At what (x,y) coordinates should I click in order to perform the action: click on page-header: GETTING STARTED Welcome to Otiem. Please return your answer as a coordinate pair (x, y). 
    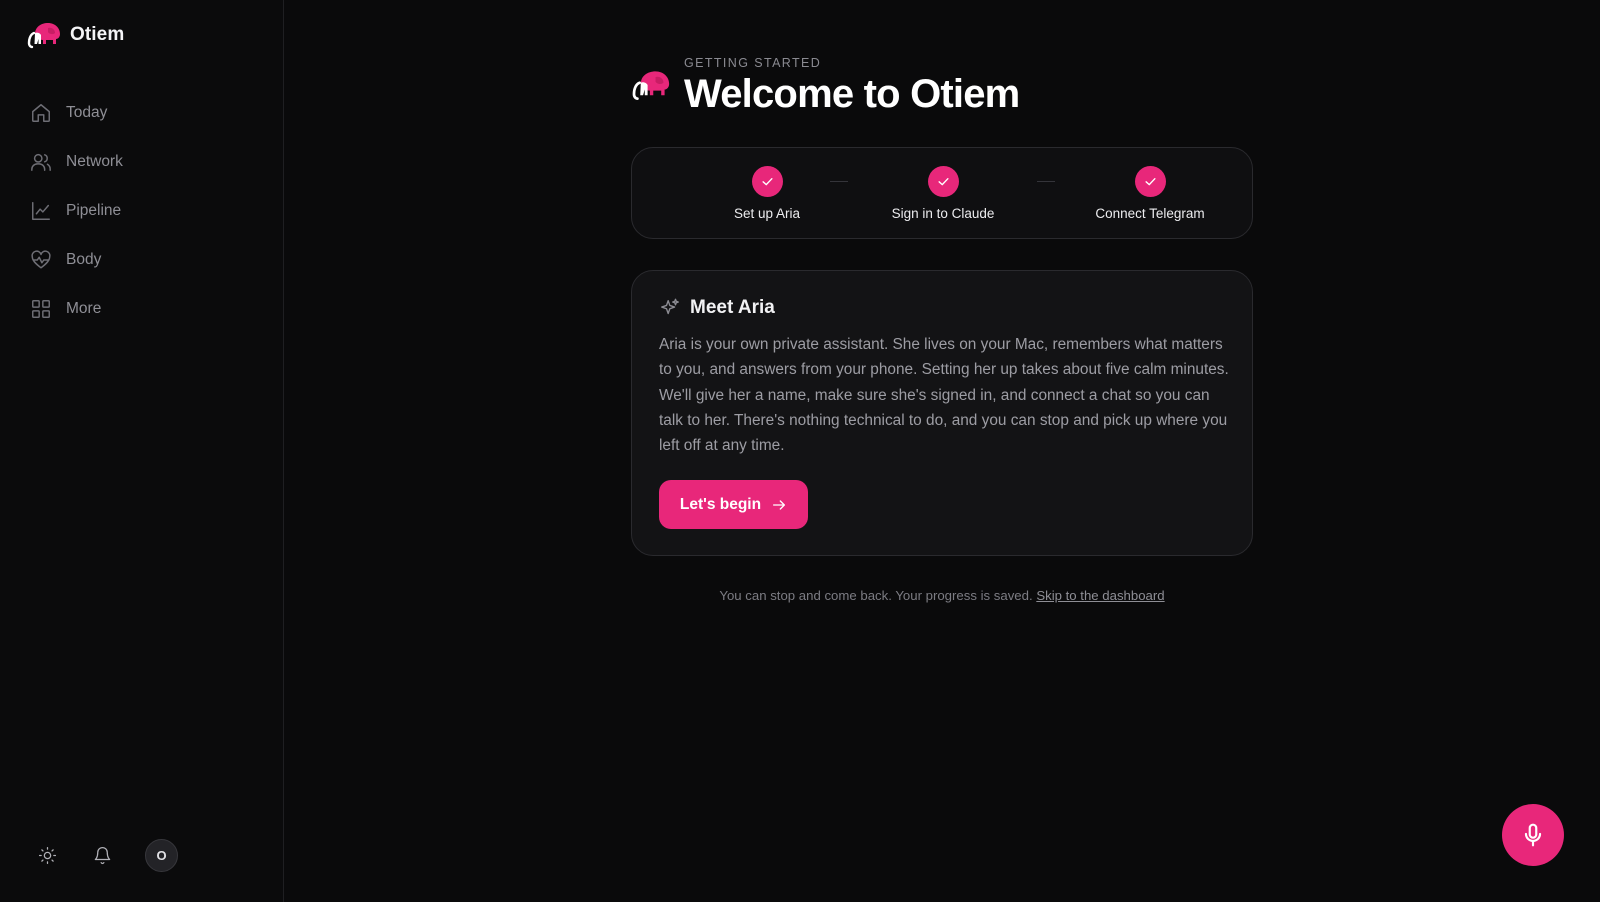
    Looking at the image, I should click on (825, 86).